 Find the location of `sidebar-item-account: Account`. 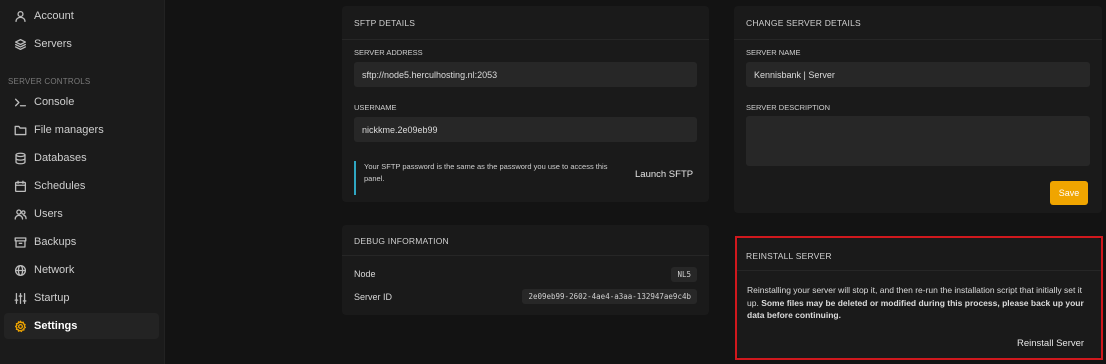

sidebar-item-account: Account is located at coordinates (81, 16).